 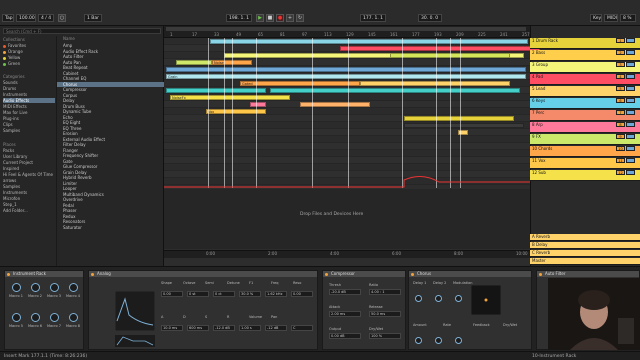 I want to click on track-header: 3 Group 3, so click(x=585, y=67).